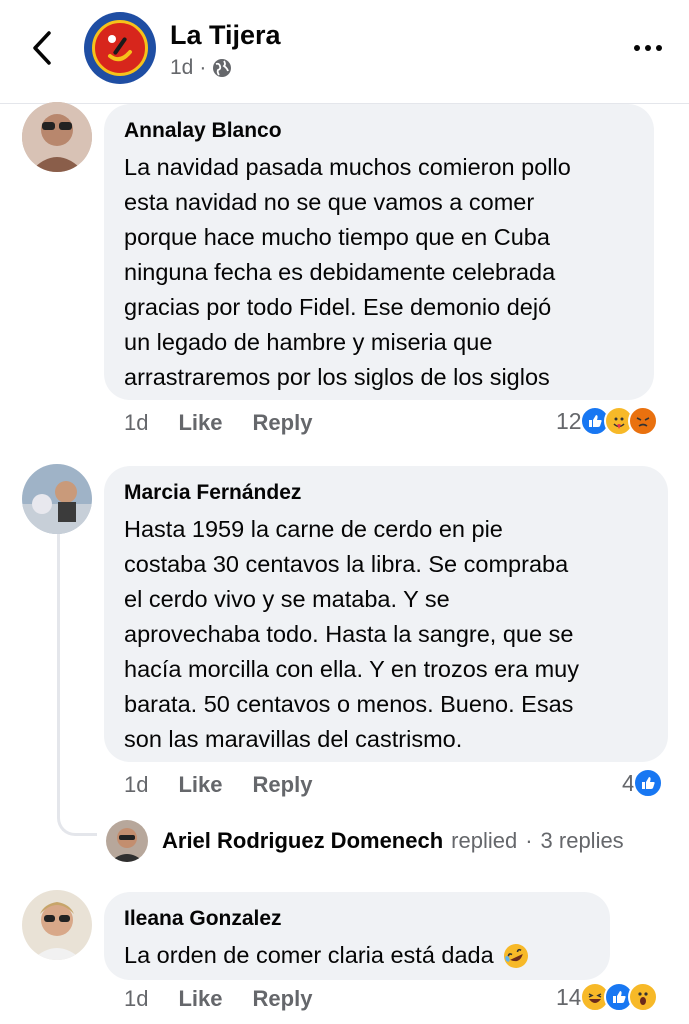 The width and height of the screenshot is (689, 1024). I want to click on wow-reaction-icon, so click(642, 997).